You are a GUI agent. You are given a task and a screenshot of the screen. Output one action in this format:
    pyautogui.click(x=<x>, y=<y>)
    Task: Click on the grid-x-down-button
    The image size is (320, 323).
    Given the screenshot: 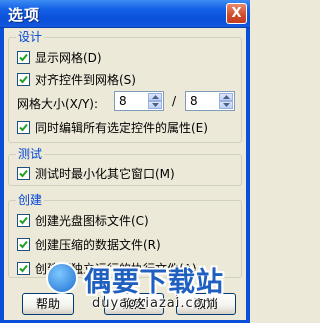 What is the action you would take?
    pyautogui.click(x=155, y=105)
    